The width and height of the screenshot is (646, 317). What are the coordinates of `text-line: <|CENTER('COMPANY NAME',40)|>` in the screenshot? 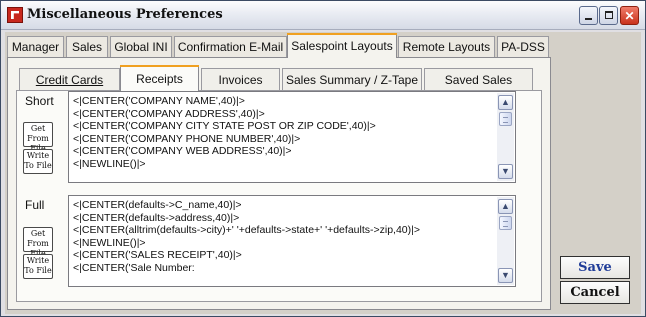 It's located at (159, 101).